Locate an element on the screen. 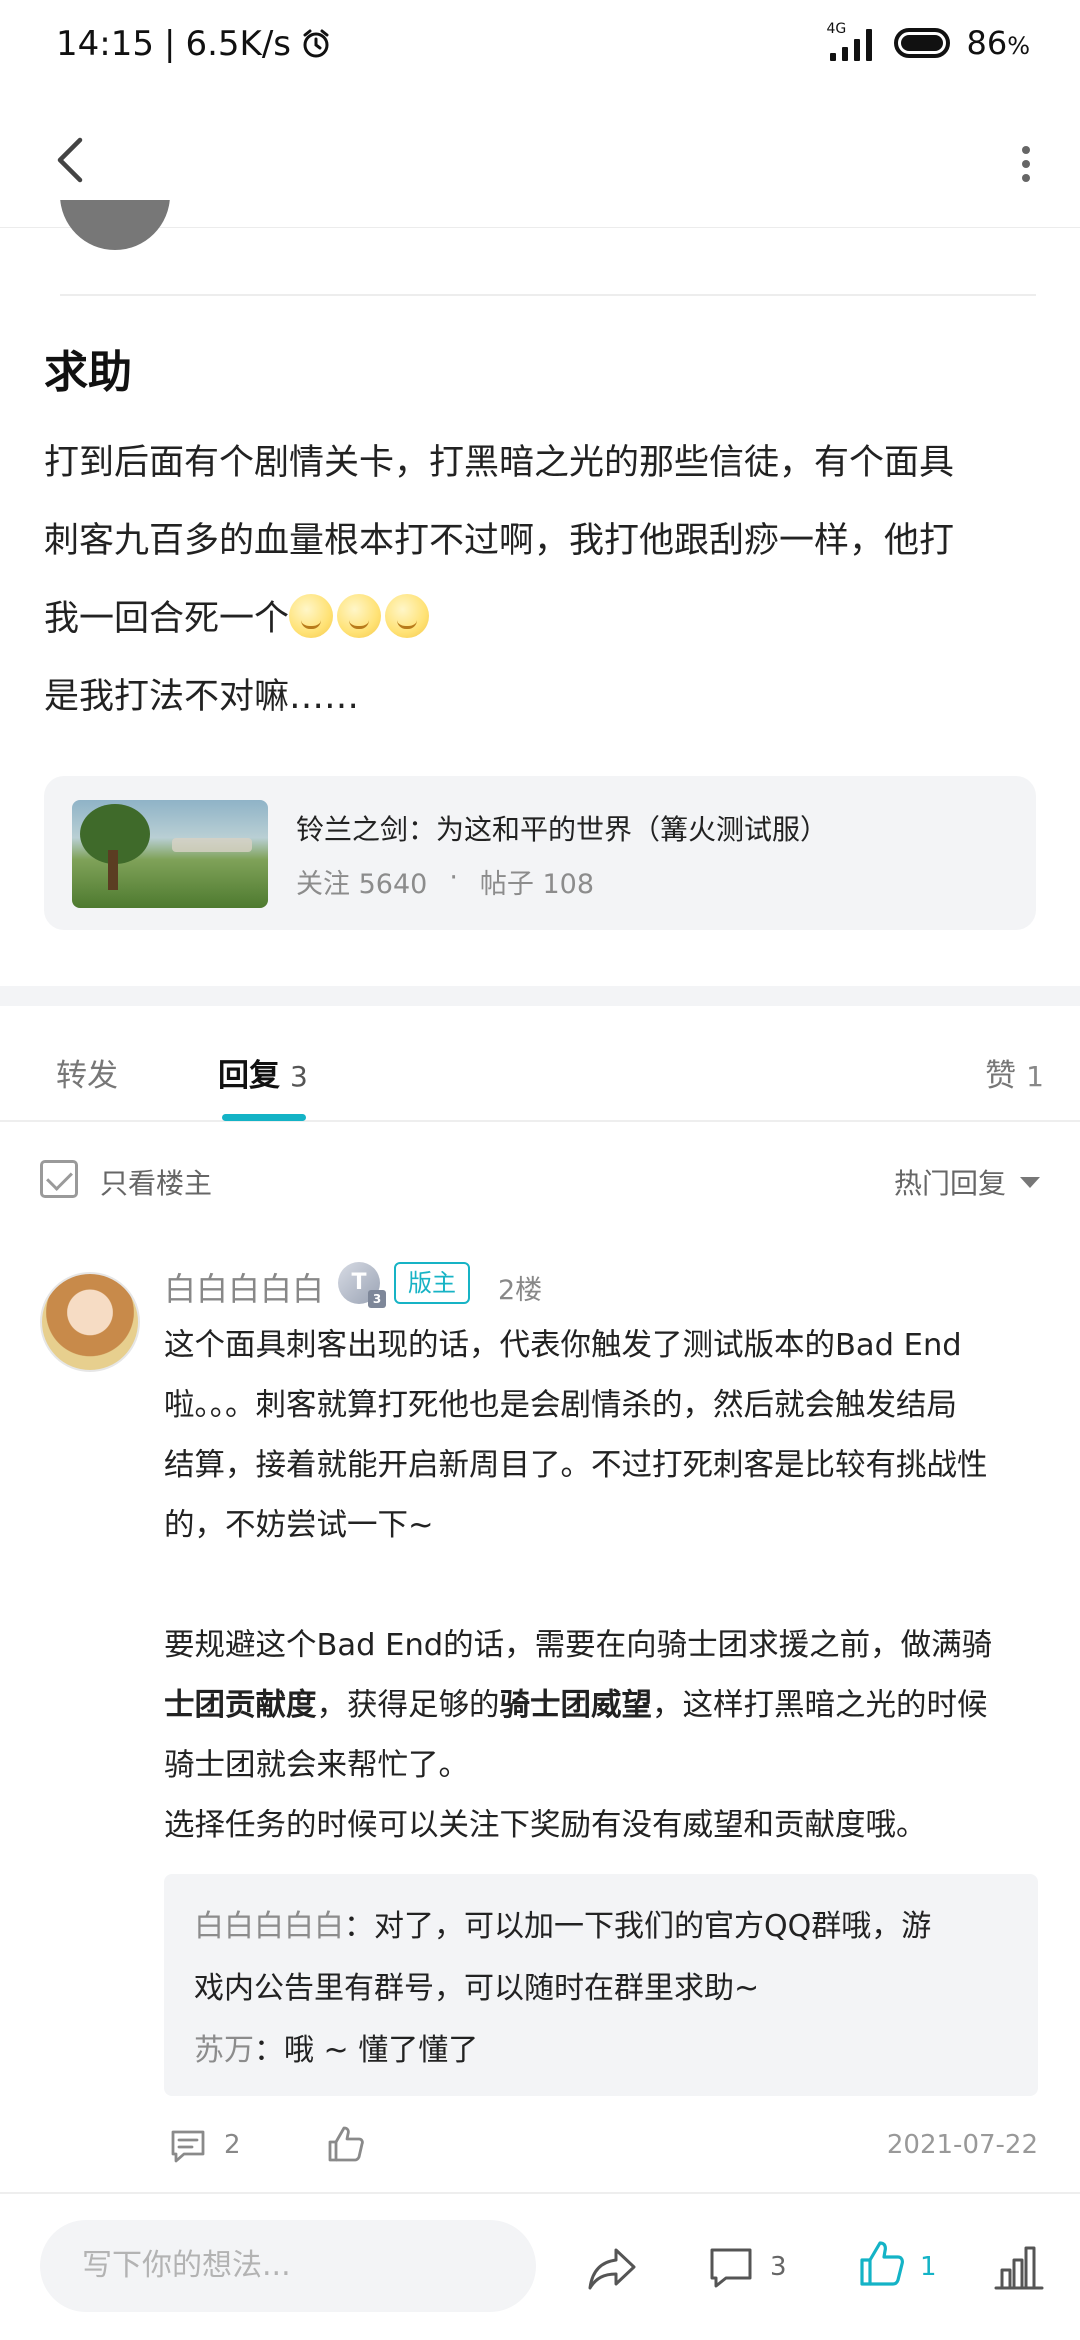 This screenshot has width=1080, height=2340. reply-author: 白白白白白 is located at coordinates (244, 1287).